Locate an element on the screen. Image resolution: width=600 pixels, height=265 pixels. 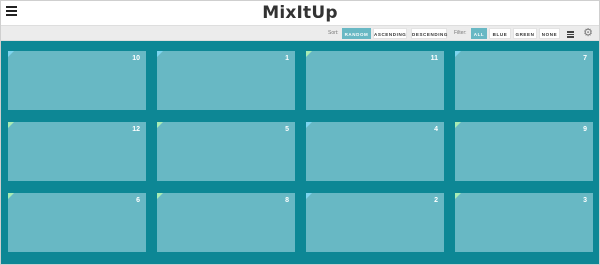
filter-label: Filter: is located at coordinates (460, 33).